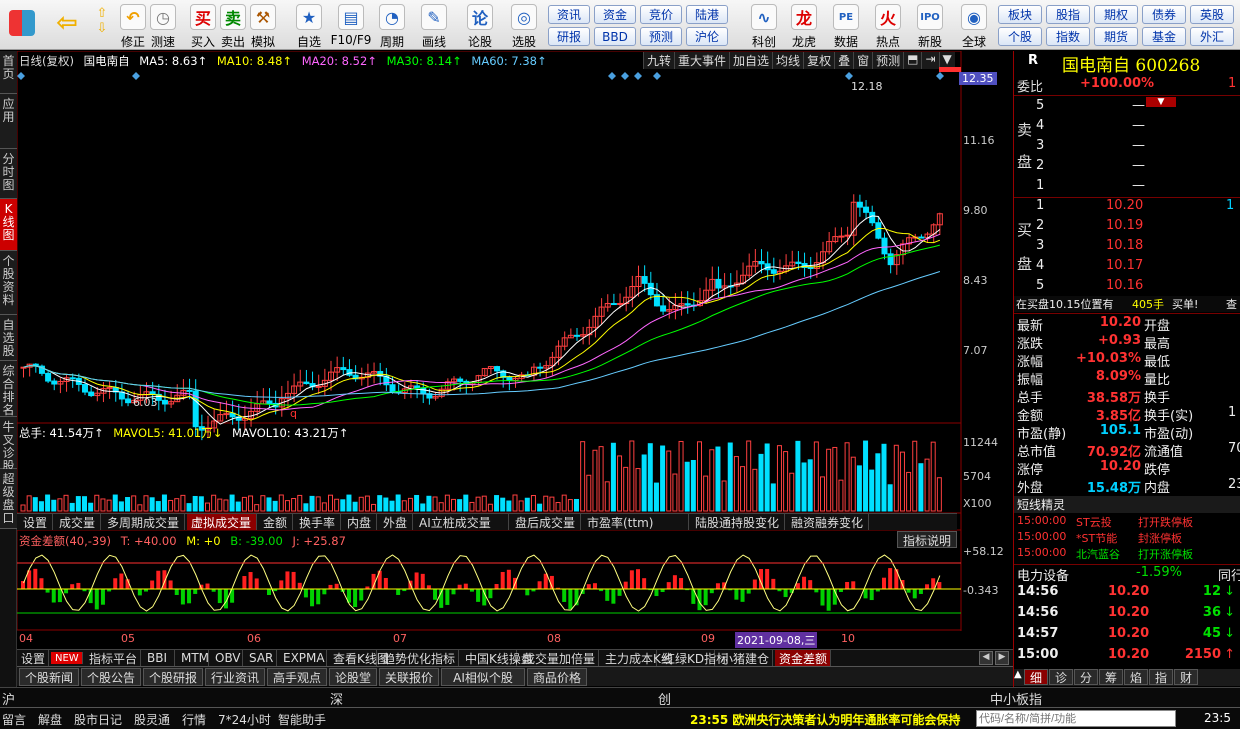 This screenshot has width=1240, height=729. What do you see at coordinates (846, 25) in the screenshot?
I see `toolbar-button-13: PE 数据` at bounding box center [846, 25].